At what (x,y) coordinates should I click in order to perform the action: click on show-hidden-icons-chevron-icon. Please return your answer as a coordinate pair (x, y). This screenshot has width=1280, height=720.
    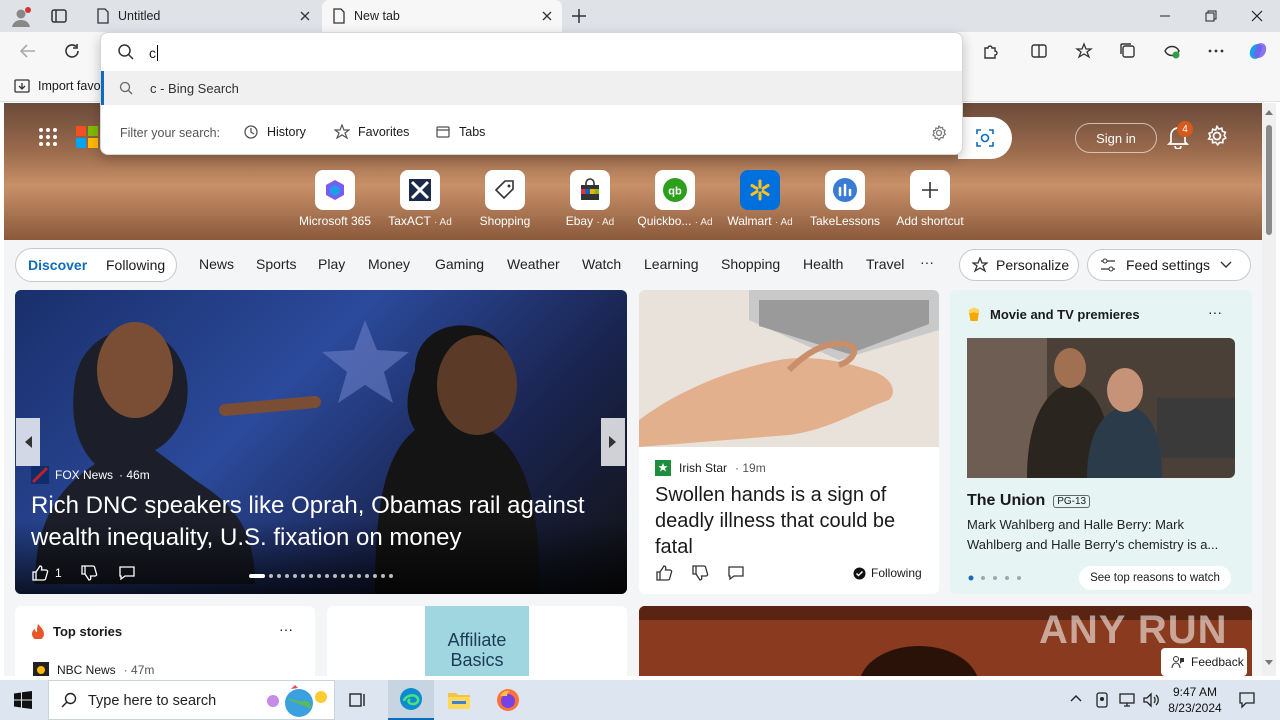
    Looking at the image, I should click on (1076, 698).